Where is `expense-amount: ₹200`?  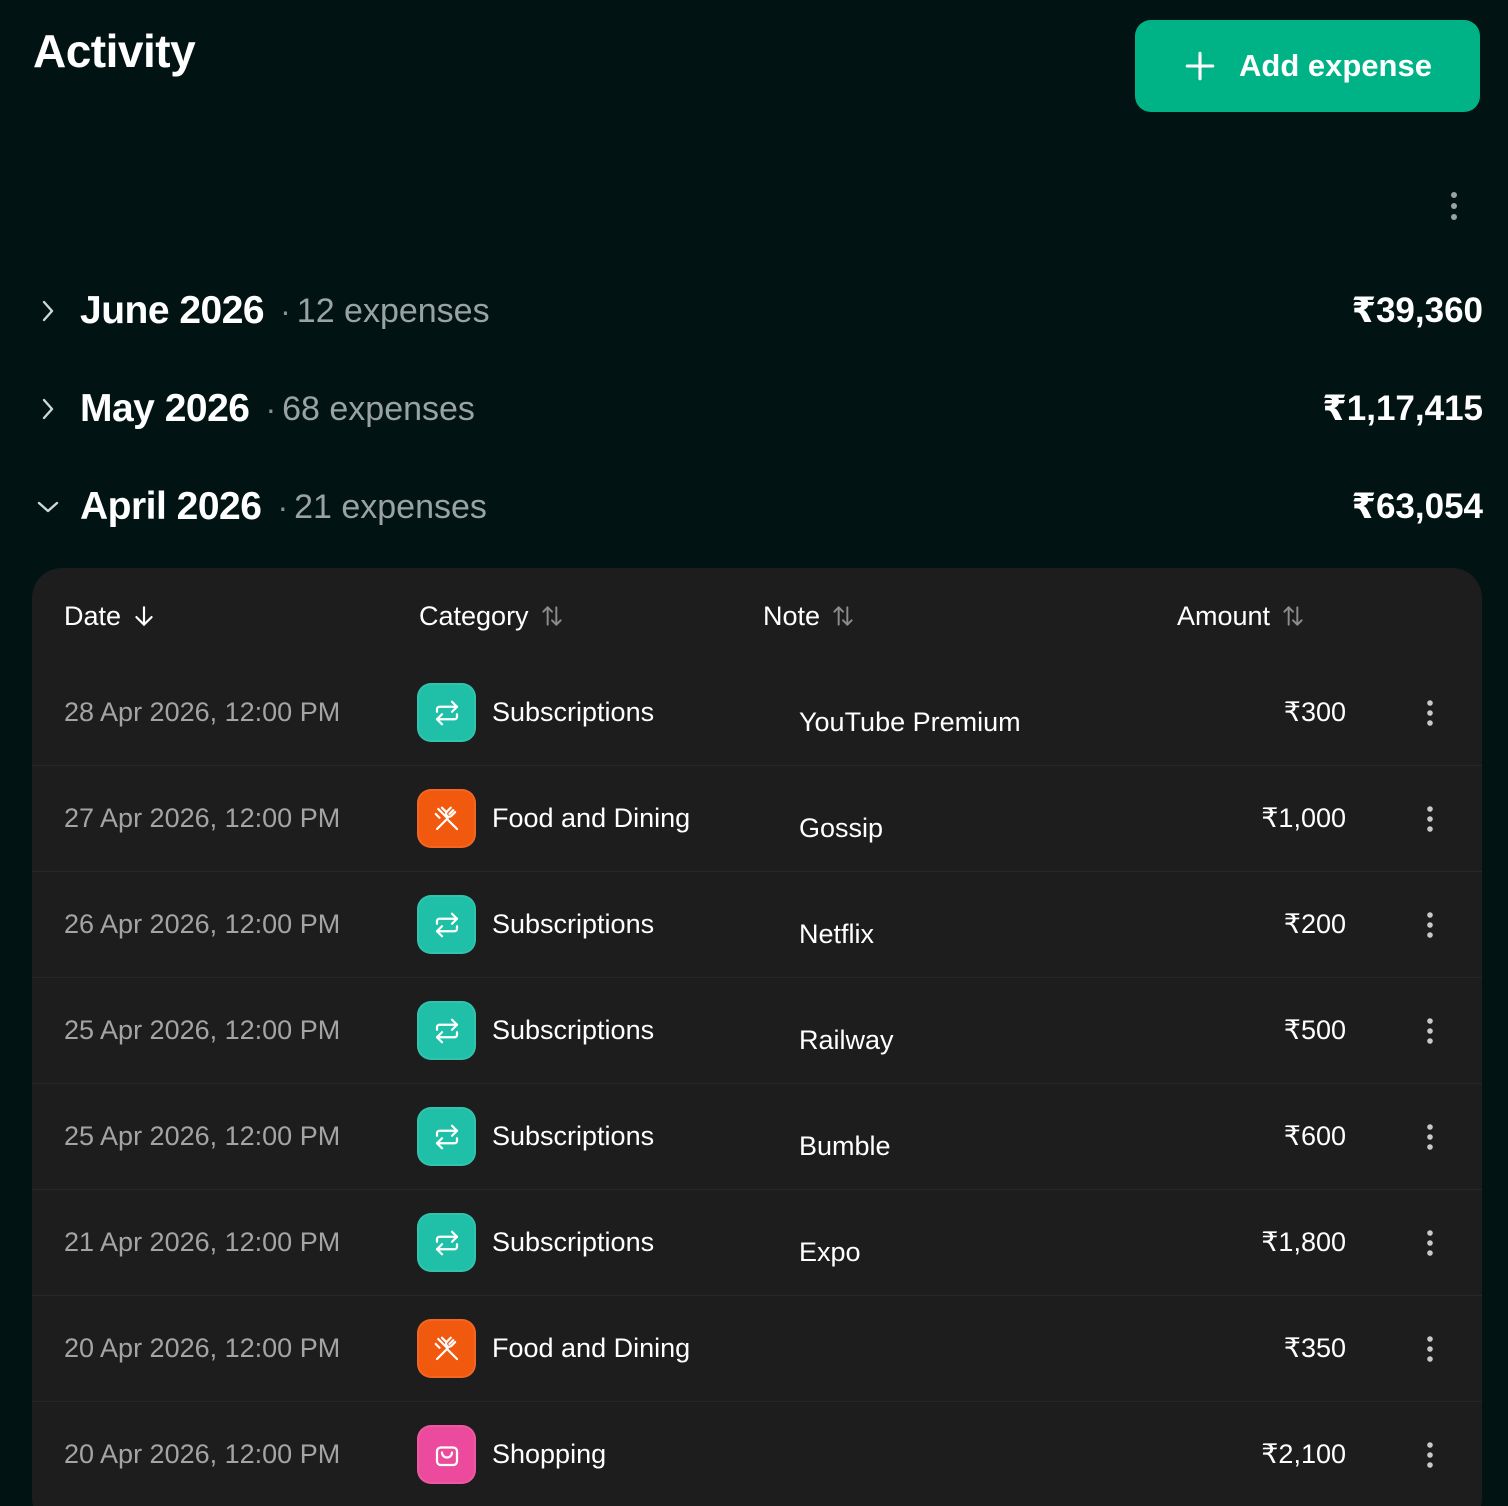 expense-amount: ₹200 is located at coordinates (1314, 924).